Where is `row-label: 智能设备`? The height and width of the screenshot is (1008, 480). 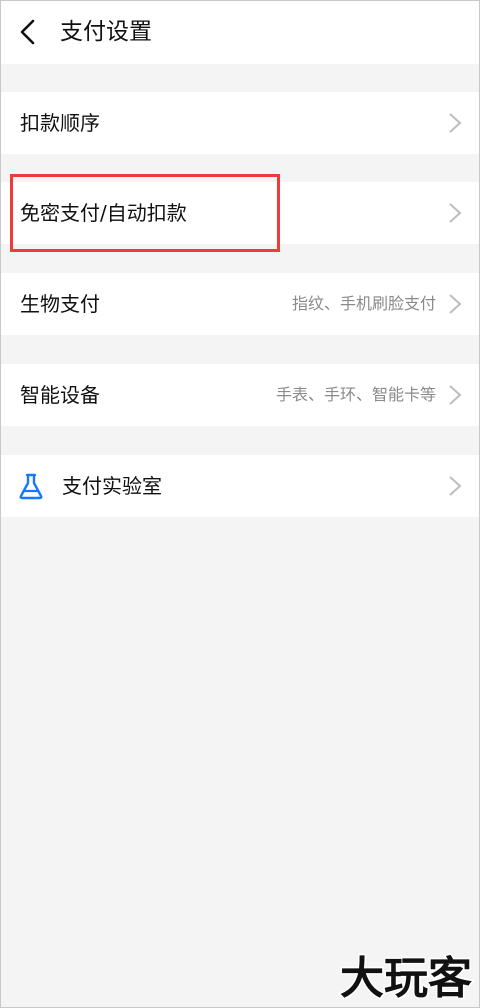 row-label: 智能设备 is located at coordinates (60, 395).